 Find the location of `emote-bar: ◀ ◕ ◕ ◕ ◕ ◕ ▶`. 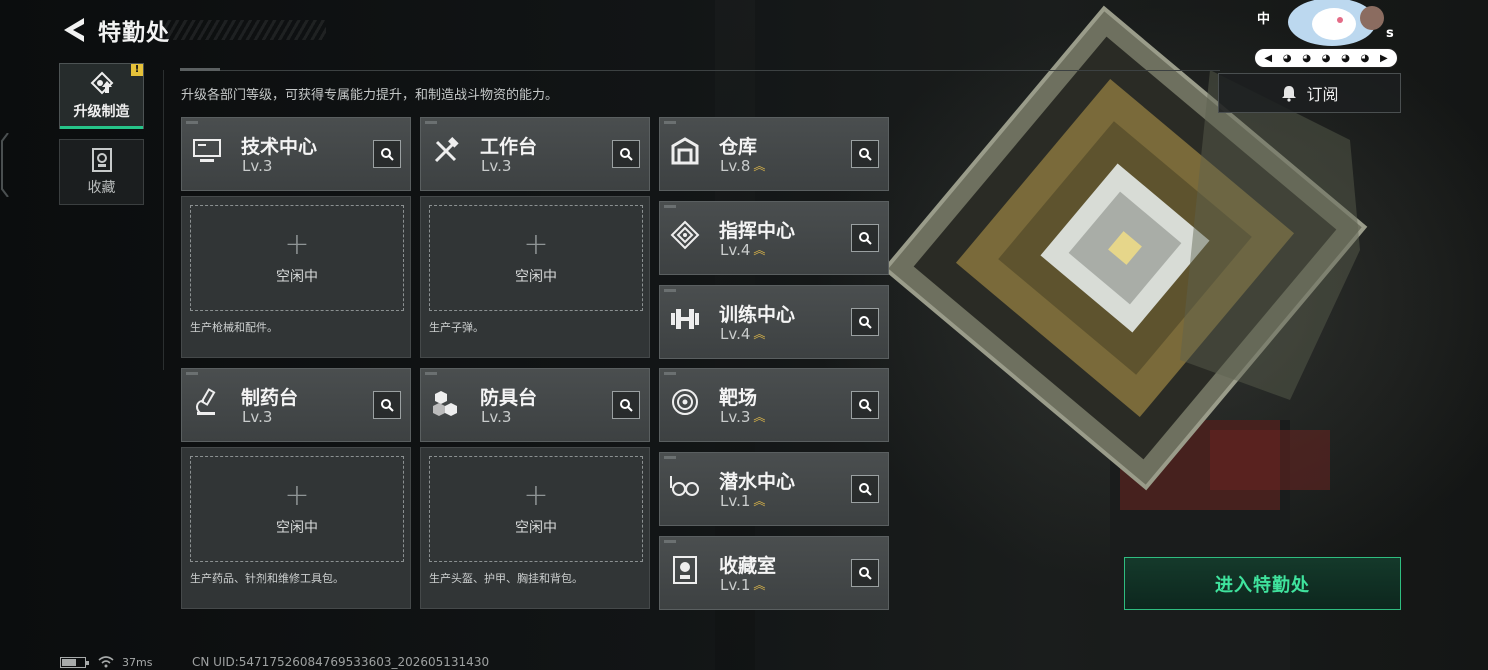

emote-bar: ◀ ◕ ◕ ◕ ◕ ◕ ▶ is located at coordinates (1326, 58).